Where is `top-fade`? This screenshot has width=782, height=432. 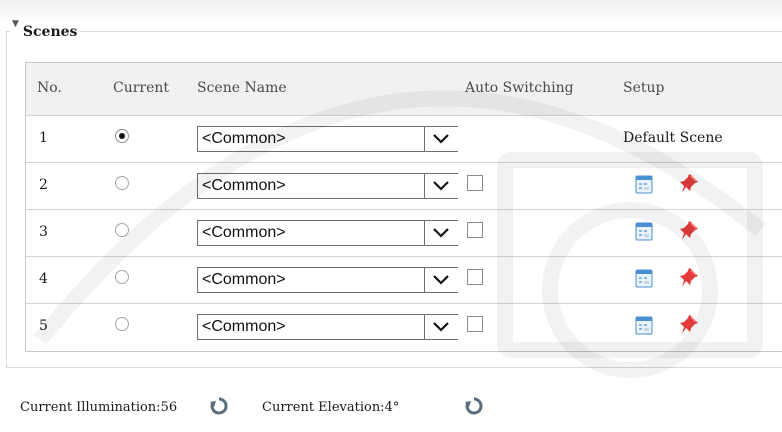 top-fade is located at coordinates (391, 11).